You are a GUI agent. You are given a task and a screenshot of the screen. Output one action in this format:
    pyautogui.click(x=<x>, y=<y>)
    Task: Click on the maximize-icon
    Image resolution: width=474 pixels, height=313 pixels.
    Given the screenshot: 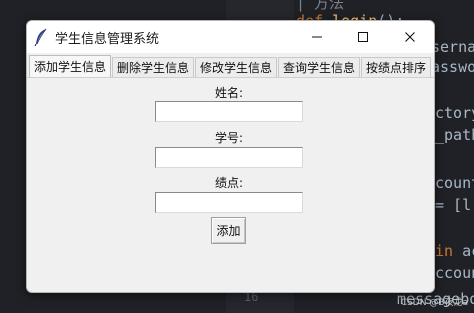 What is the action you would take?
    pyautogui.click(x=363, y=37)
    